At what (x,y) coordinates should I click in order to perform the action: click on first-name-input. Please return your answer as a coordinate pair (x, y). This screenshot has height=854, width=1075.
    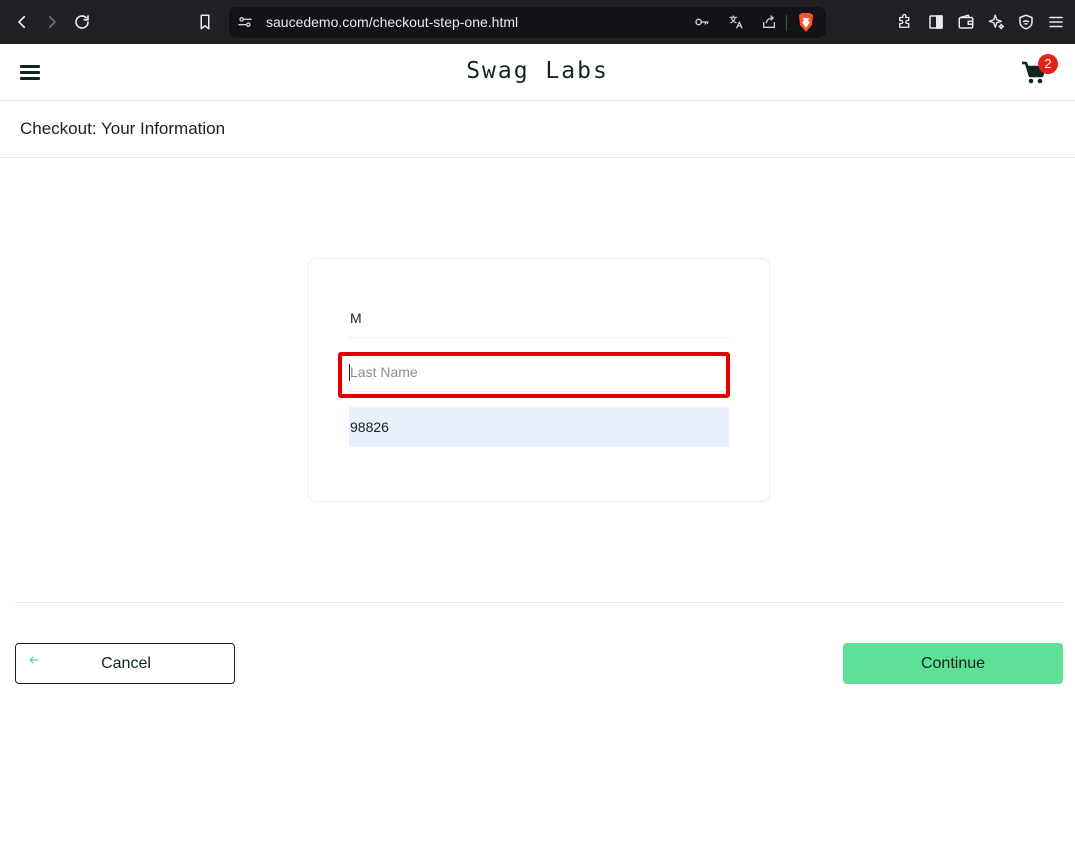
    Looking at the image, I should click on (539, 318).